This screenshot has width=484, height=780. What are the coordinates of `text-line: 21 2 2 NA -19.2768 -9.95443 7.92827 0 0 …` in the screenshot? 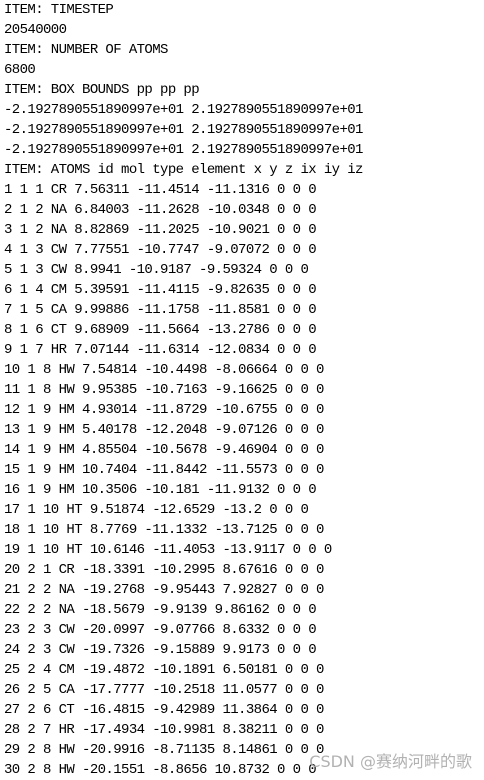 It's located at (164, 590).